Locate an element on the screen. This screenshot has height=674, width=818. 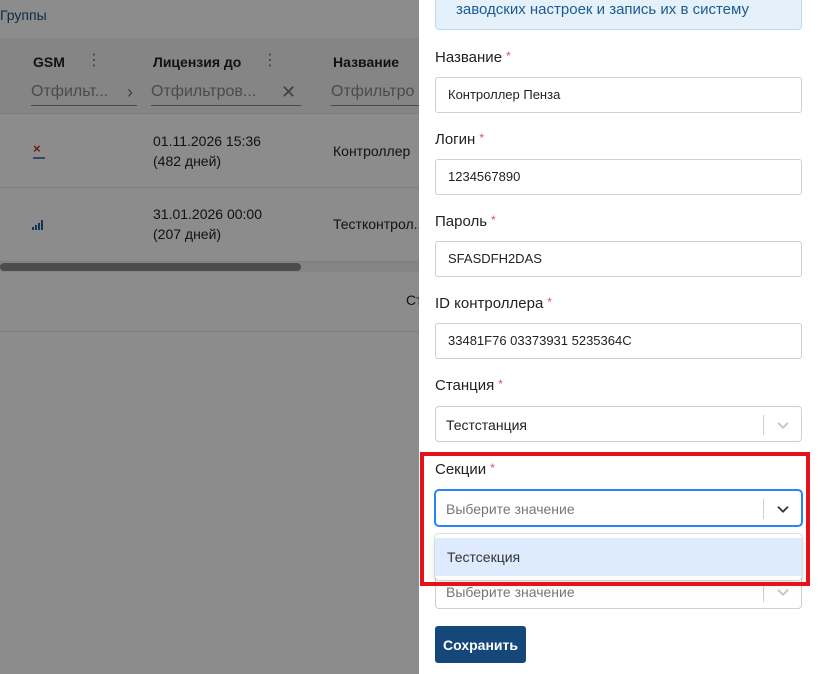
station-select-value: Тестстанция is located at coordinates (486, 425).